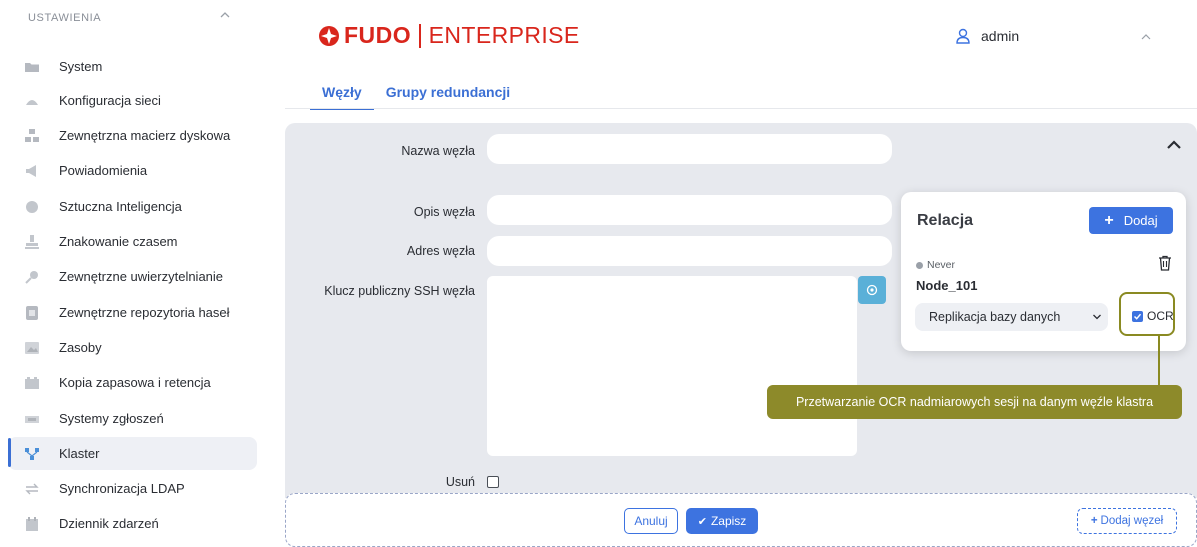  I want to click on callout-connector, so click(1159, 361).